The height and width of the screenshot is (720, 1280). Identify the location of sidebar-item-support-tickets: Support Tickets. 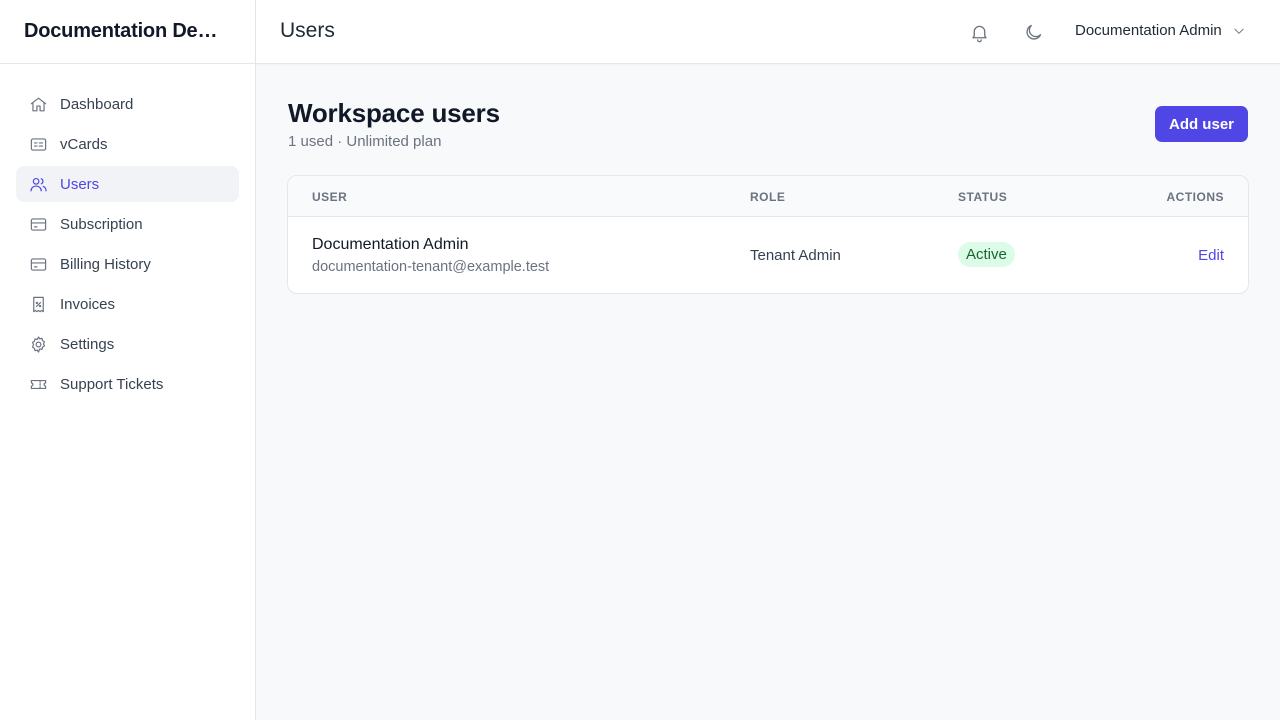
(127, 384).